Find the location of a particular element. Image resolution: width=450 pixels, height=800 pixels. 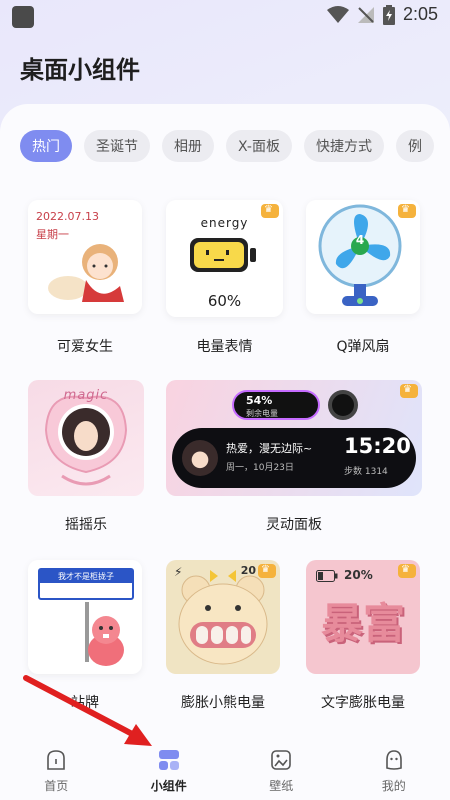

tab-more: 例 is located at coordinates (414, 146).